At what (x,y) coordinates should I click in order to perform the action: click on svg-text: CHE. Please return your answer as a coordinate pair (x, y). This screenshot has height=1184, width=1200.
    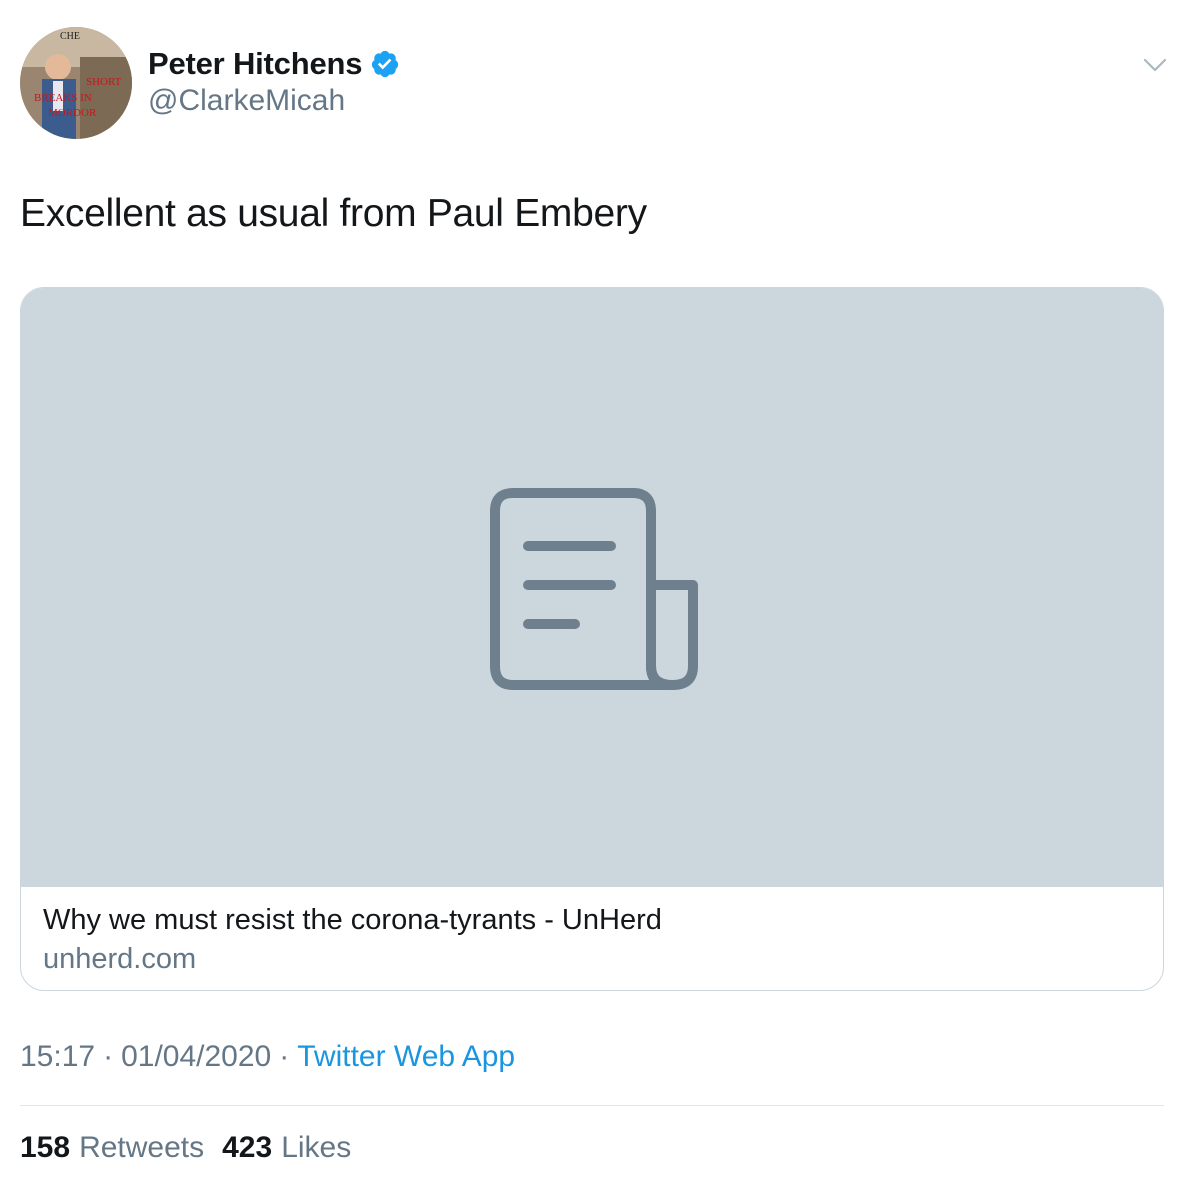
    Looking at the image, I should click on (70, 36).